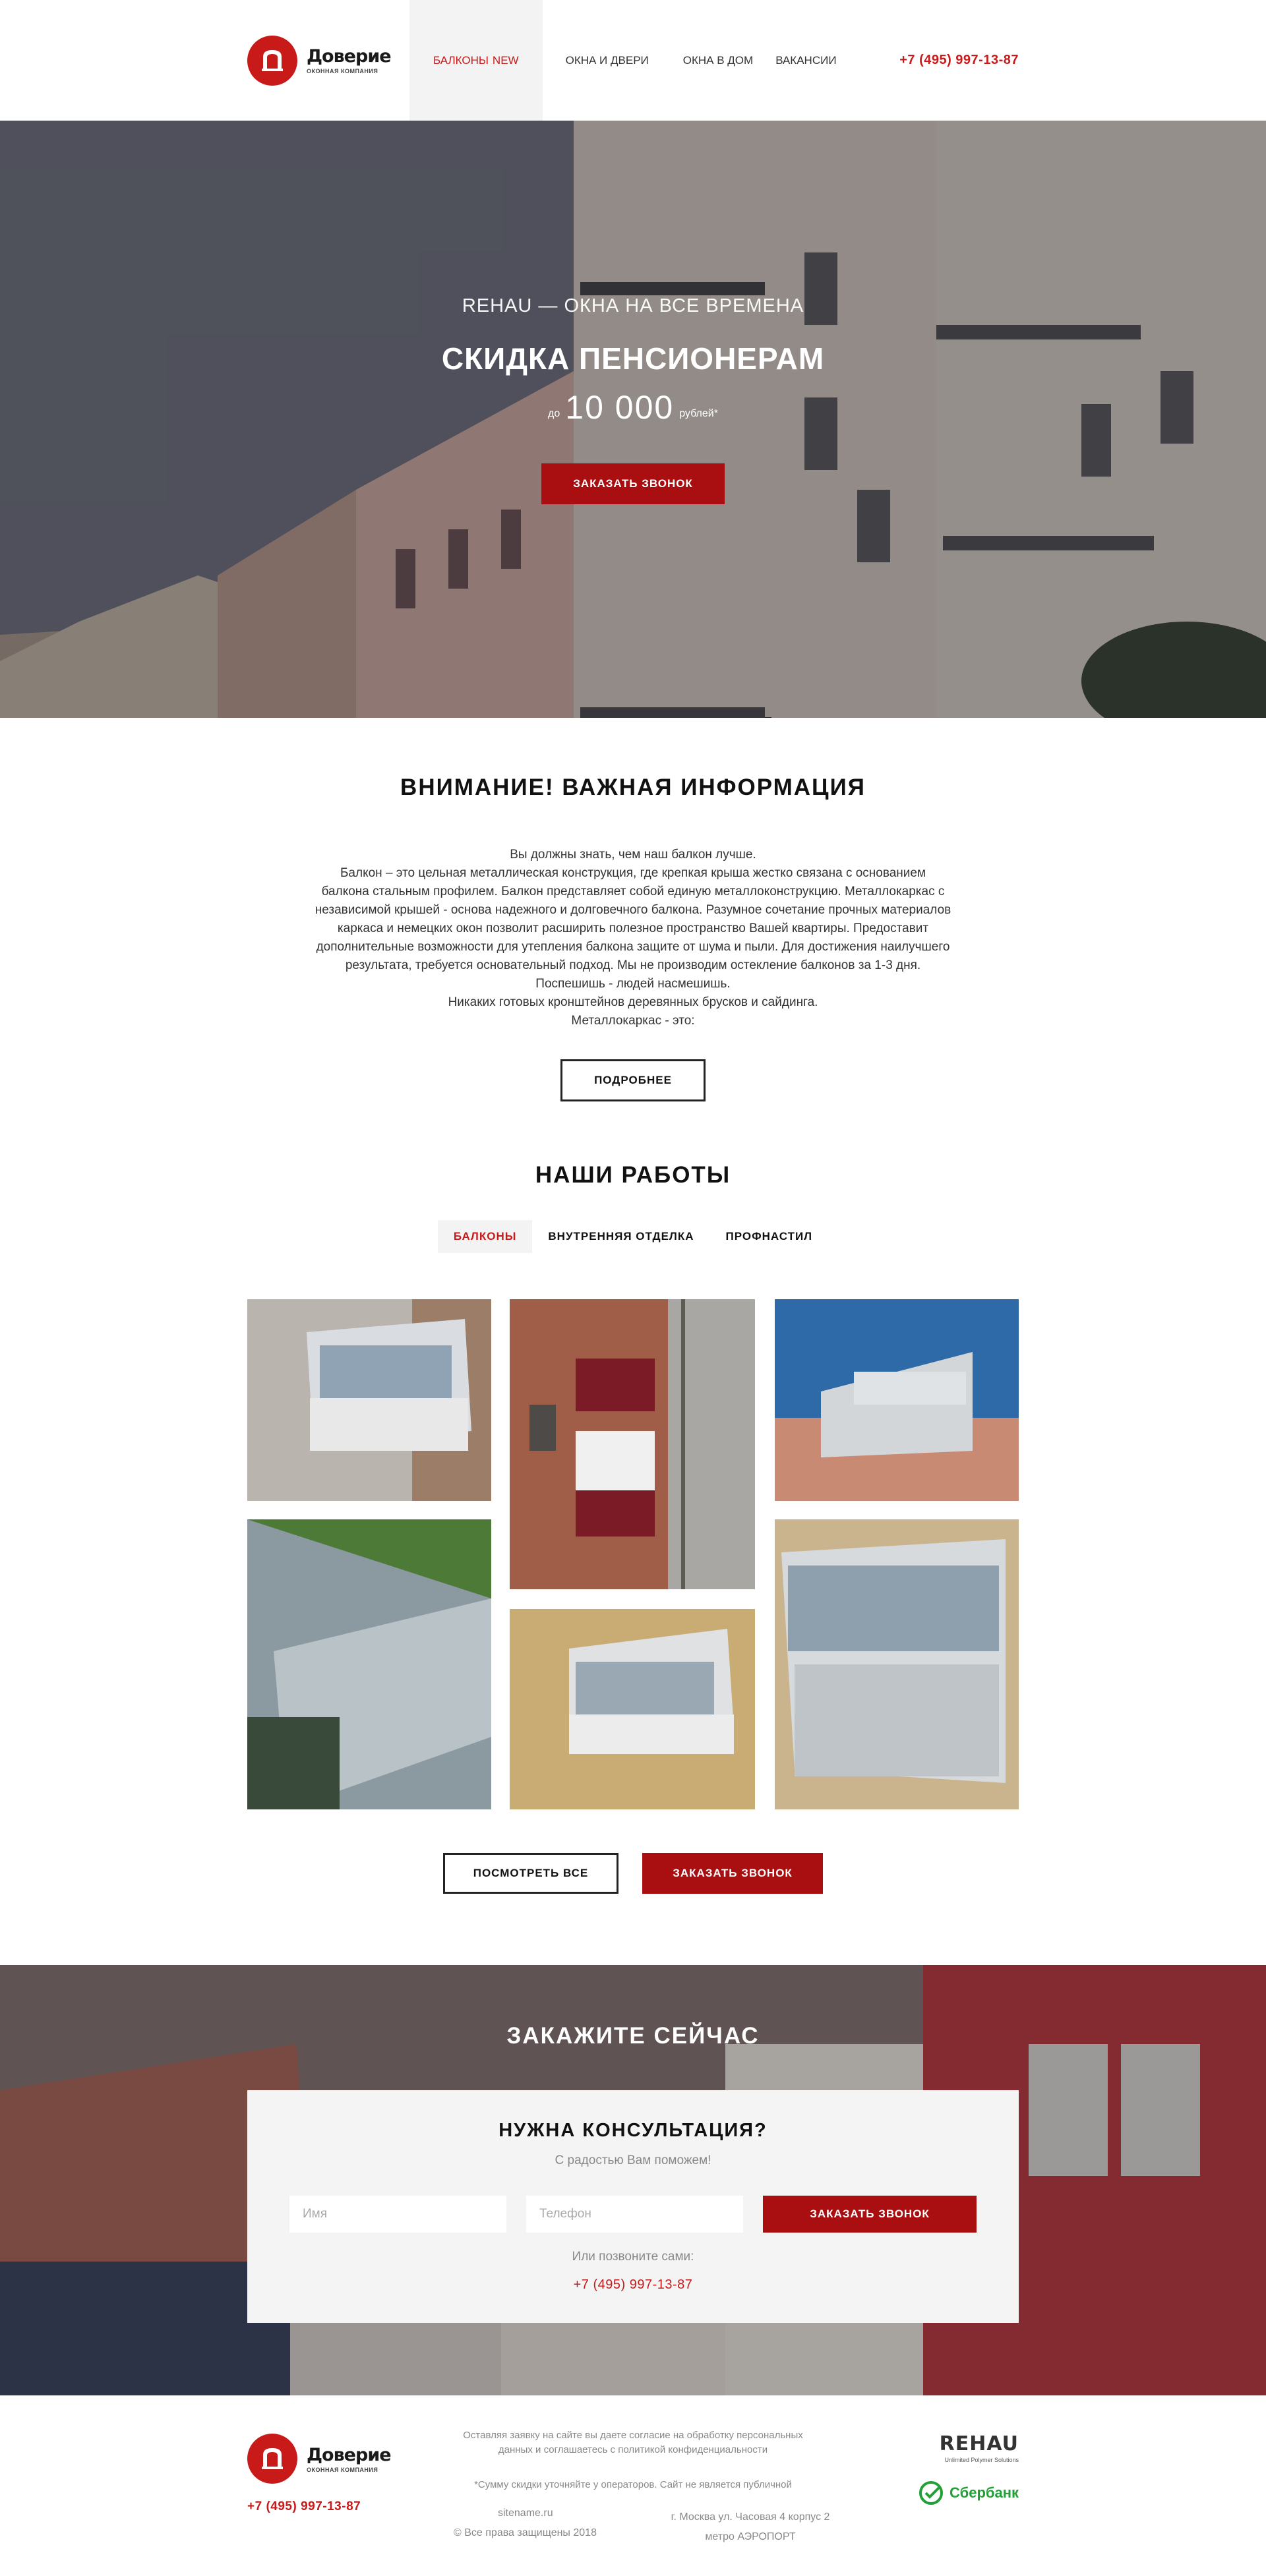  What do you see at coordinates (981, 2460) in the screenshot?
I see `rehau-sub: Unlimited Polymer Solutions` at bounding box center [981, 2460].